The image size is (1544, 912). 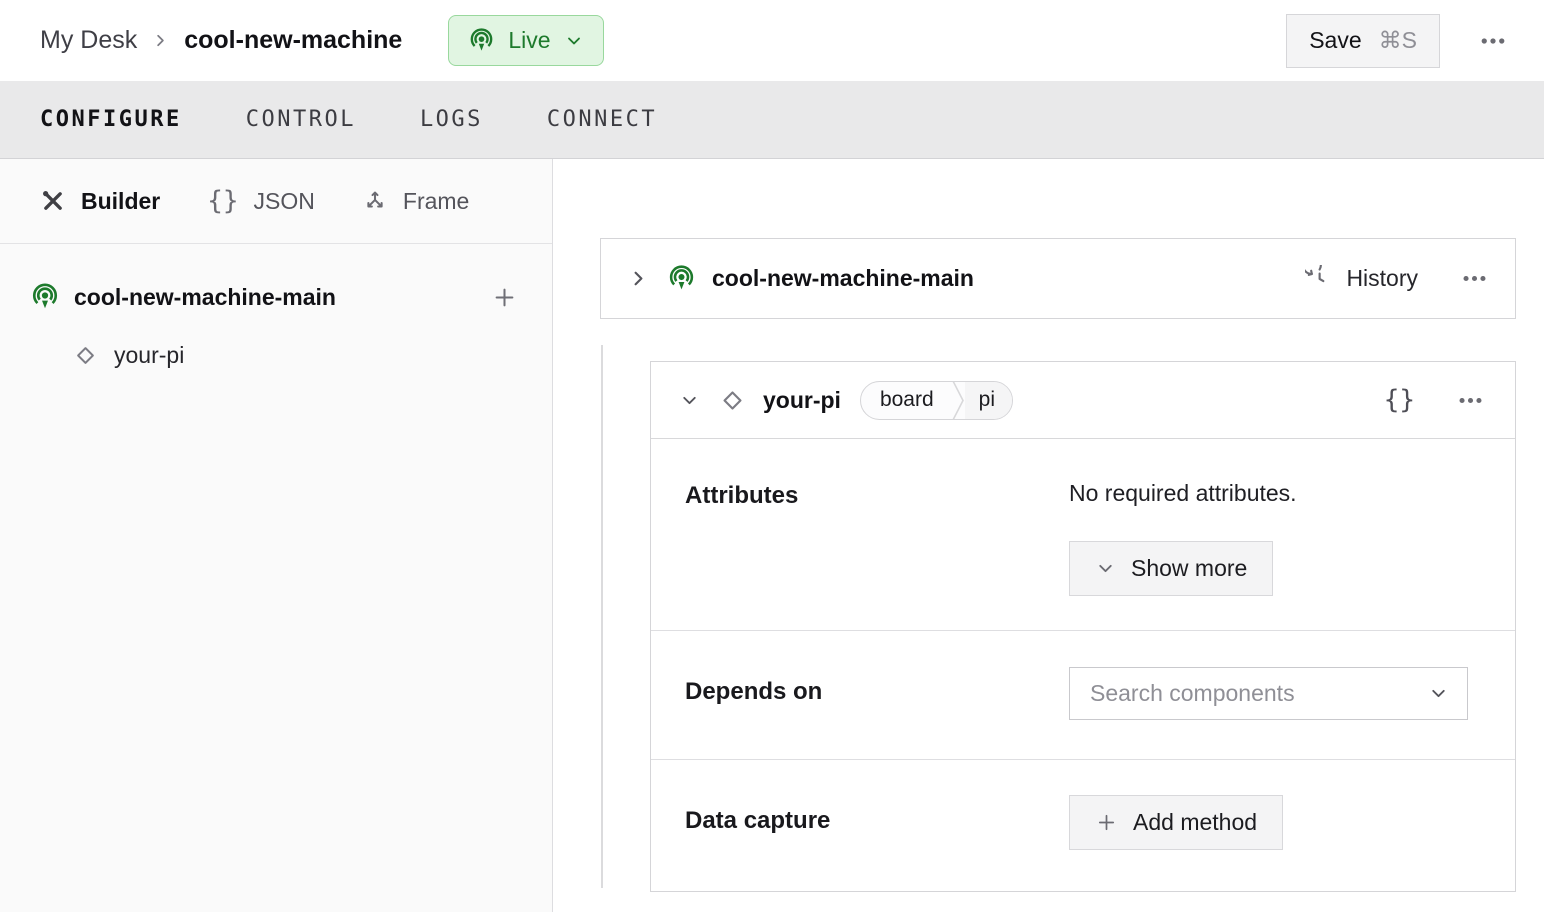 I want to click on data-capture-label: Data capture, so click(x=758, y=820).